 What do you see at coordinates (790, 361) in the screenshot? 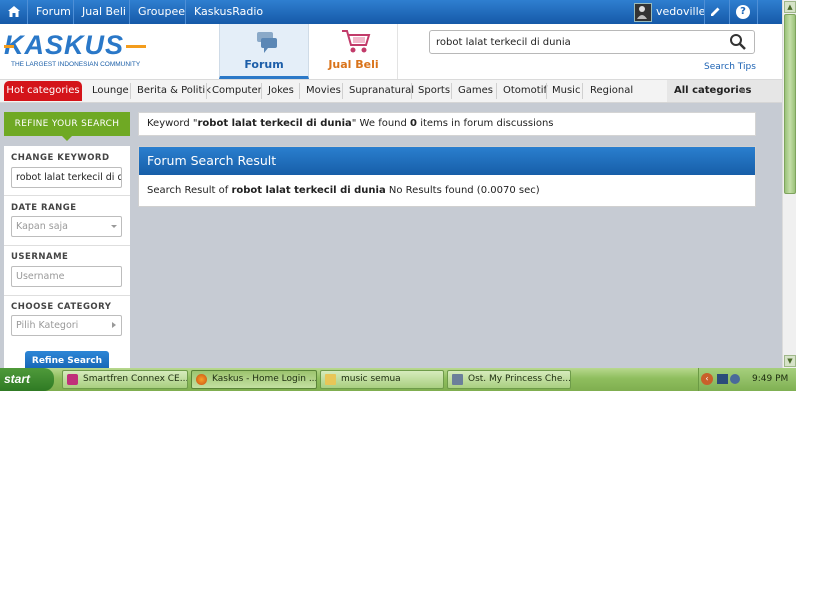
I see `scroll-down-icon: ▼` at bounding box center [790, 361].